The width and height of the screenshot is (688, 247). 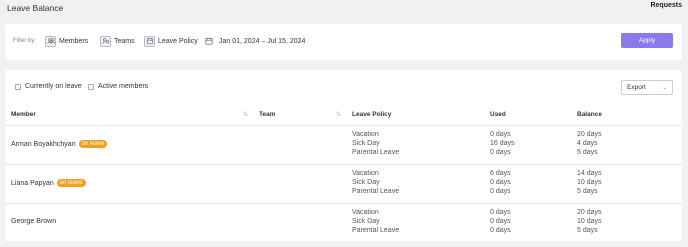 I want to click on member-name: Liana Papyan, so click(x=32, y=183).